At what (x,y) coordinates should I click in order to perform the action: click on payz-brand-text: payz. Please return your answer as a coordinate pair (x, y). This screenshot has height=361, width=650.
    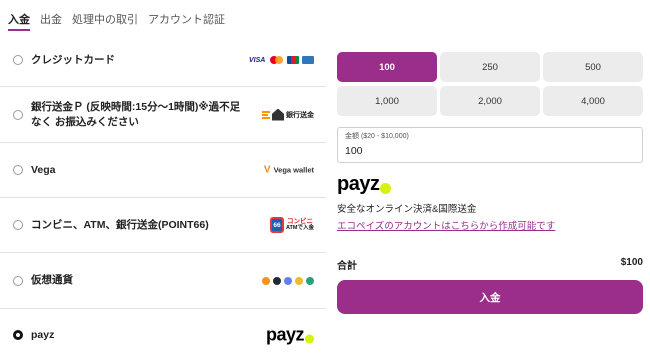
    Looking at the image, I should click on (358, 184).